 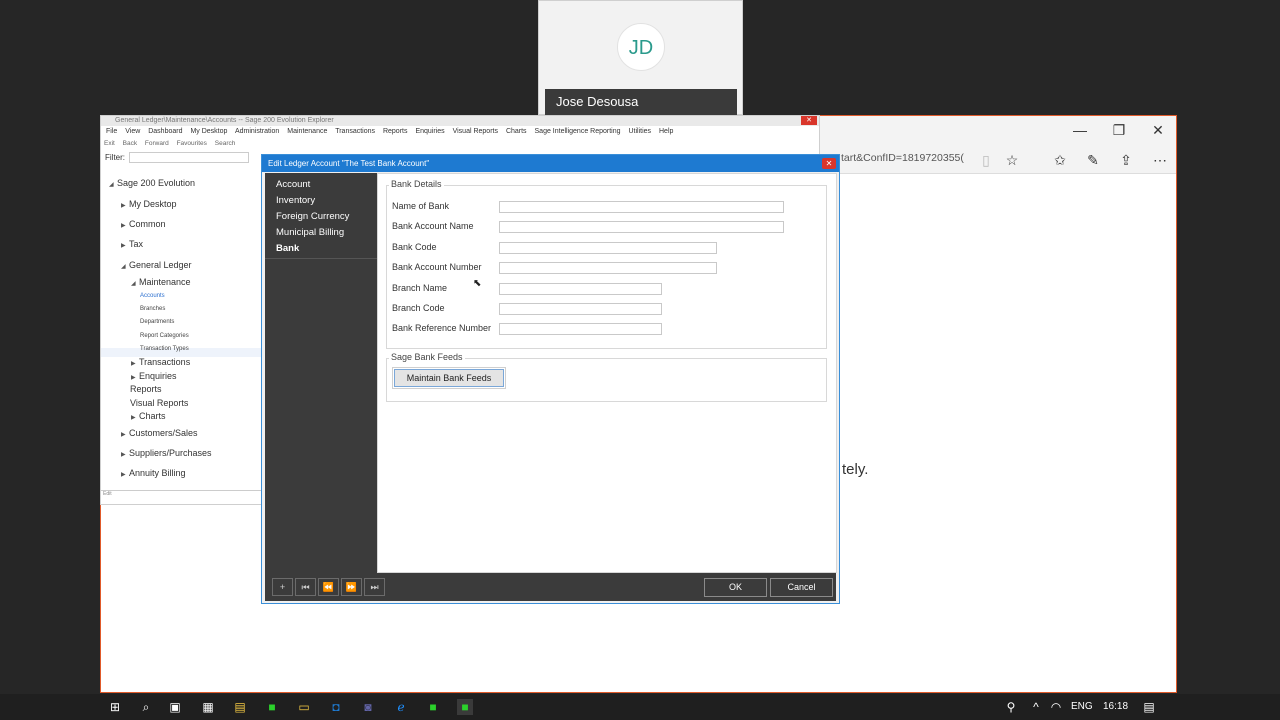 What do you see at coordinates (608, 268) in the screenshot?
I see `bank-account-number-input` at bounding box center [608, 268].